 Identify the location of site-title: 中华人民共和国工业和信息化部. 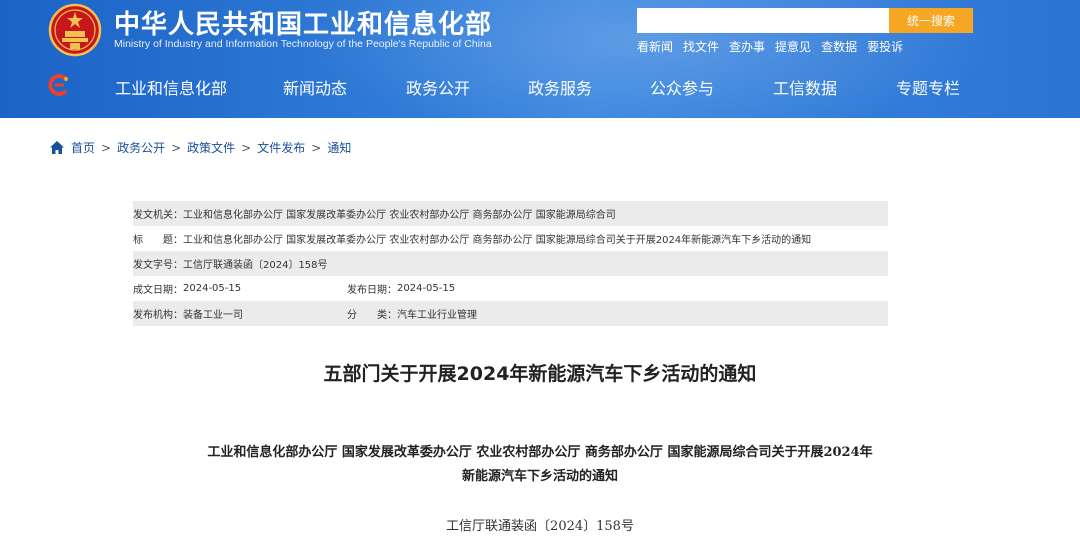
(303, 22).